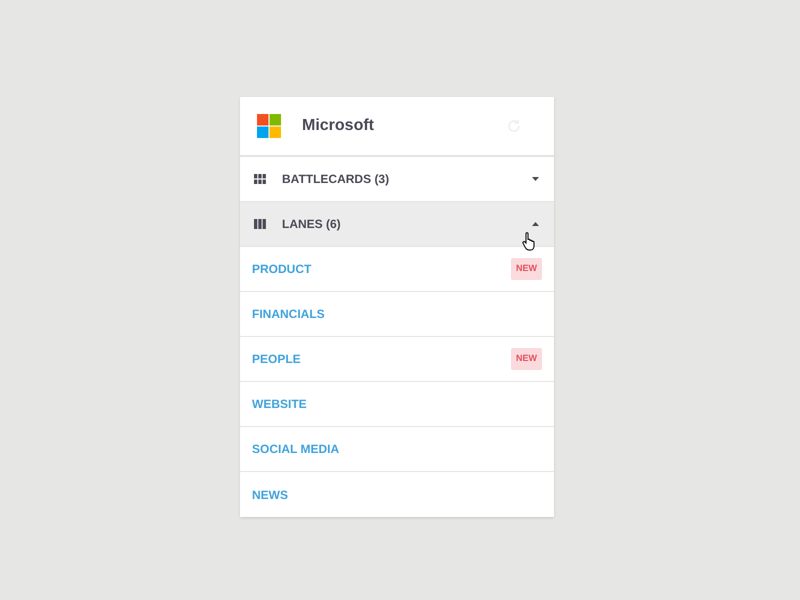  What do you see at coordinates (279, 404) in the screenshot?
I see `lane-link: WEBSITE` at bounding box center [279, 404].